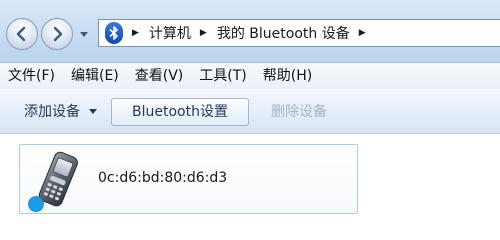  I want to click on back-arrow-icon, so click(21, 34).